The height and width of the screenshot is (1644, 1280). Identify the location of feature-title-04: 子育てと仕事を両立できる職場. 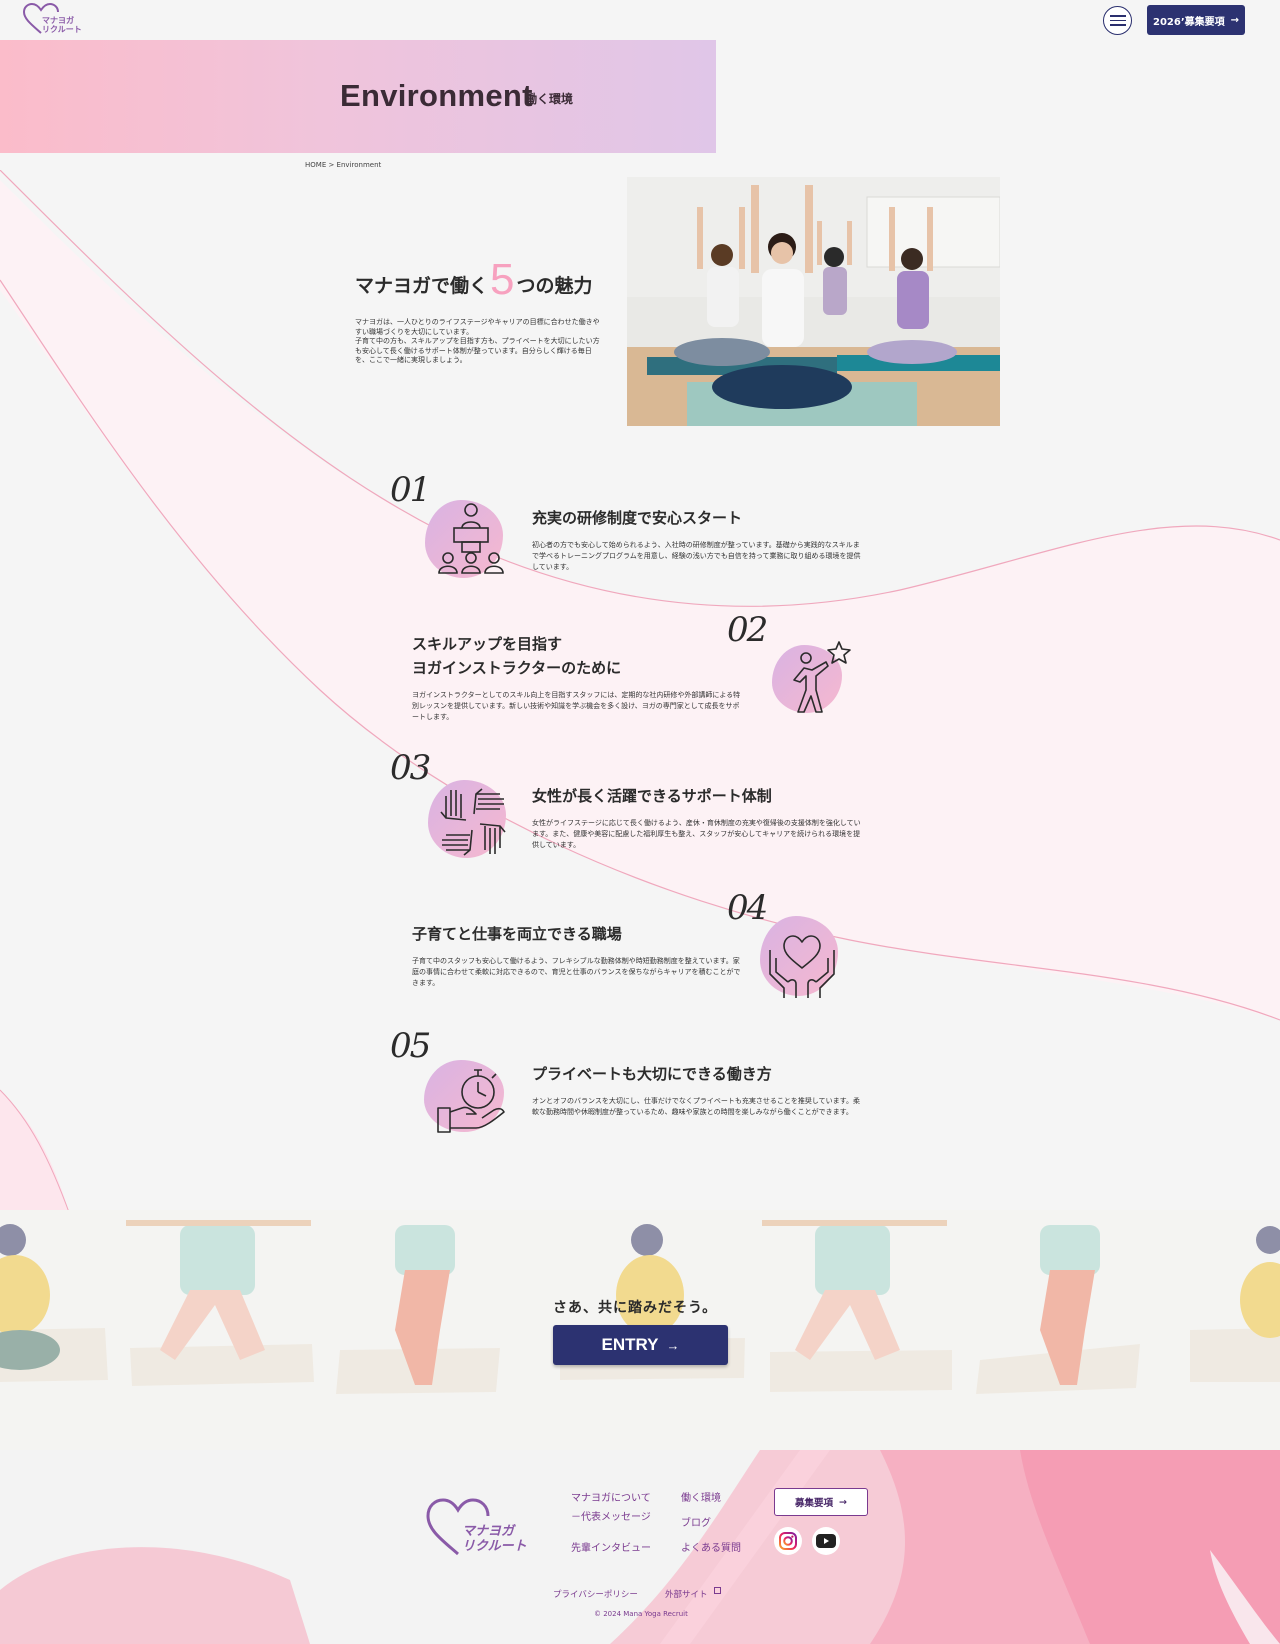
(517, 934).